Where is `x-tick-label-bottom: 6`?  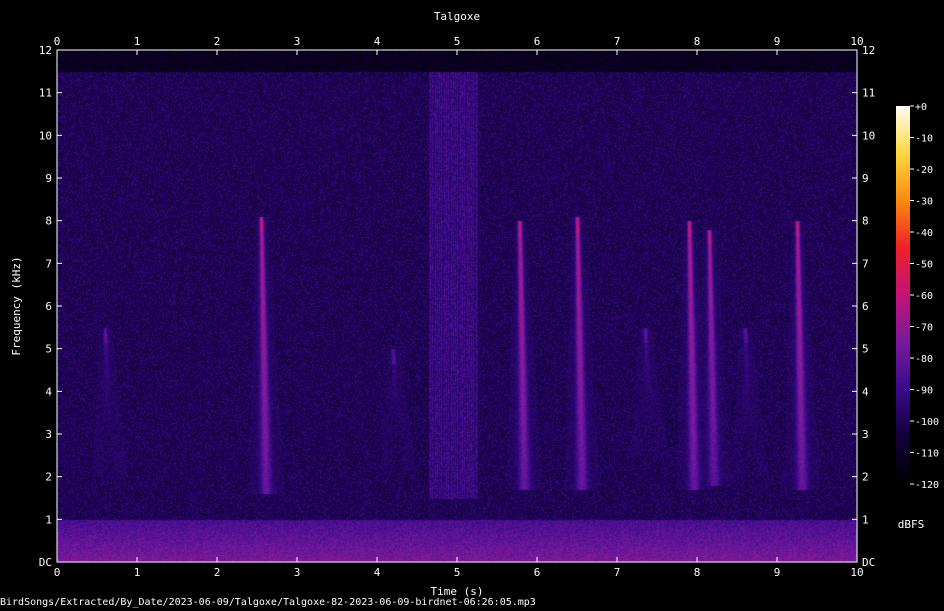
x-tick-label-bottom: 6 is located at coordinates (537, 572).